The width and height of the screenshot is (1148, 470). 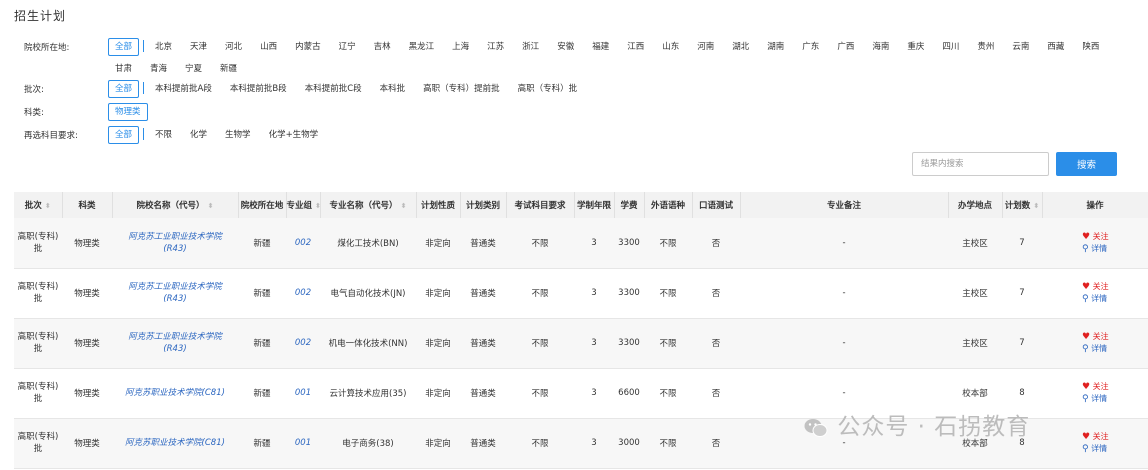 What do you see at coordinates (950, 47) in the screenshot?
I see `region-option: 四川` at bounding box center [950, 47].